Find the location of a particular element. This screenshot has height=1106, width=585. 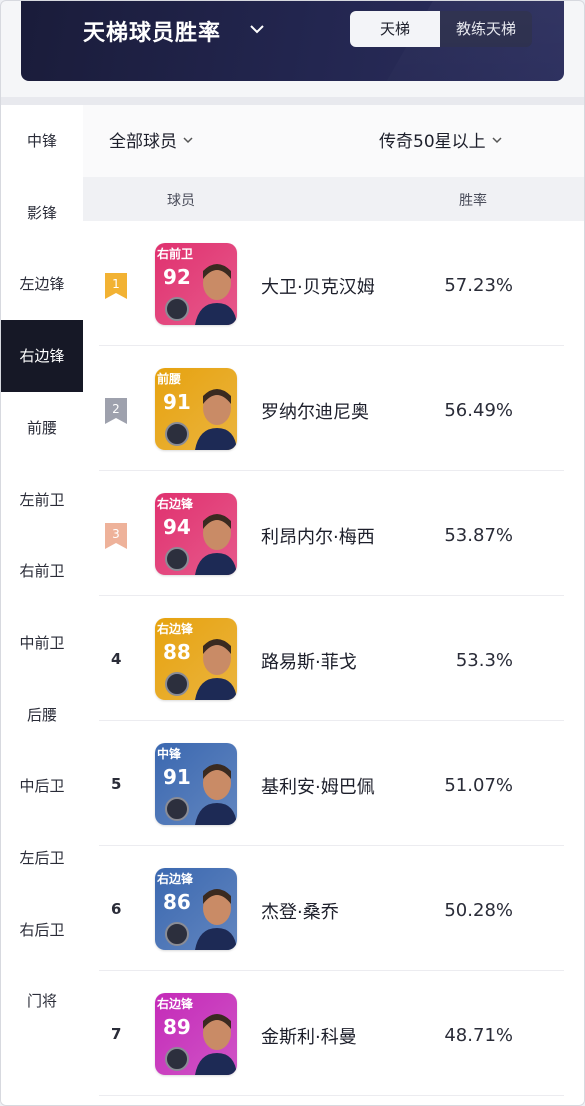

table-row: 3 右边锋 94 利昂内尔·梅西 53.87% is located at coordinates (333, 533).